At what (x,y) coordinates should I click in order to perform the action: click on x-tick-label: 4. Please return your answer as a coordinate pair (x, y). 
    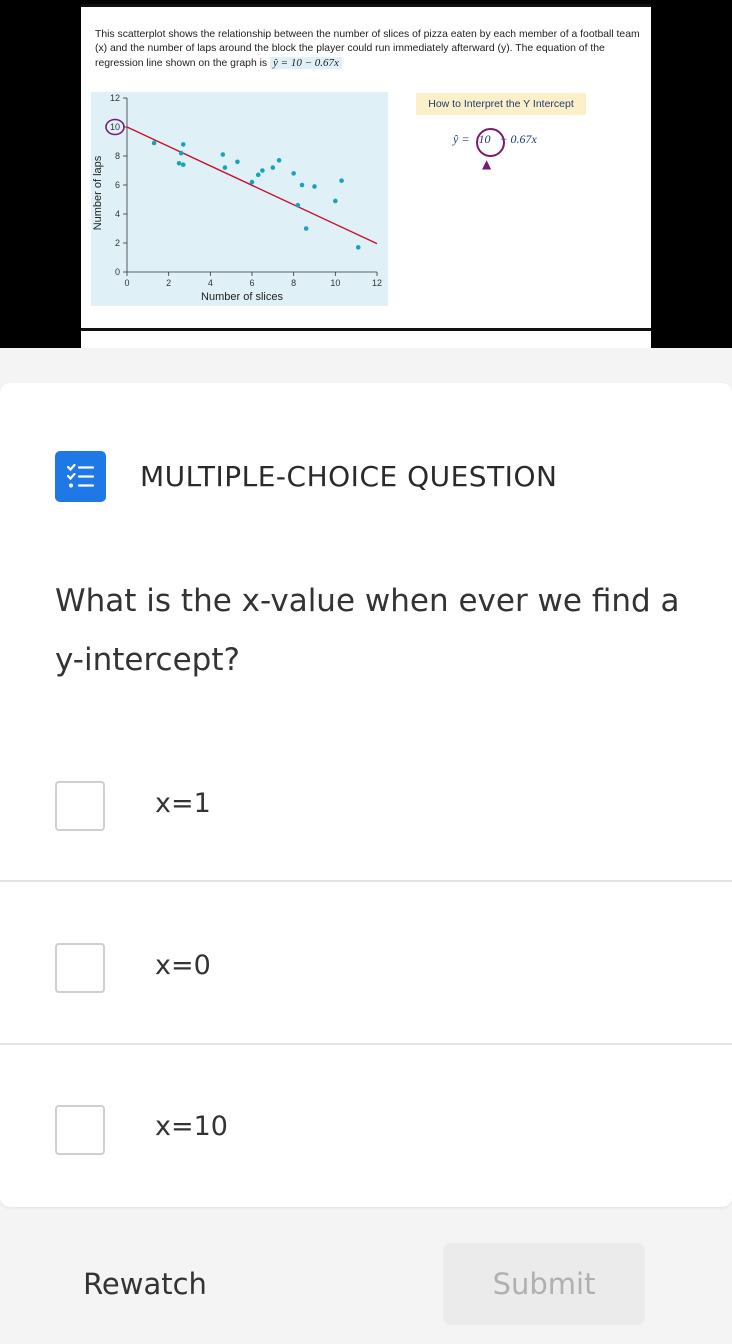
    Looking at the image, I should click on (210, 283).